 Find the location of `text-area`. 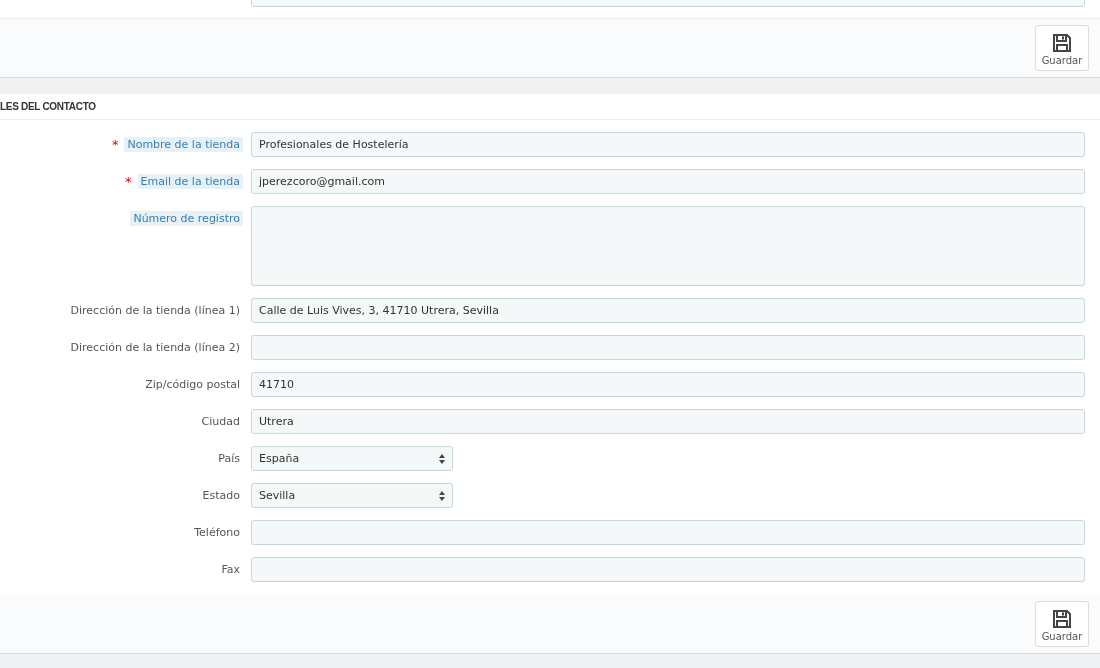

text-area is located at coordinates (668, 246).